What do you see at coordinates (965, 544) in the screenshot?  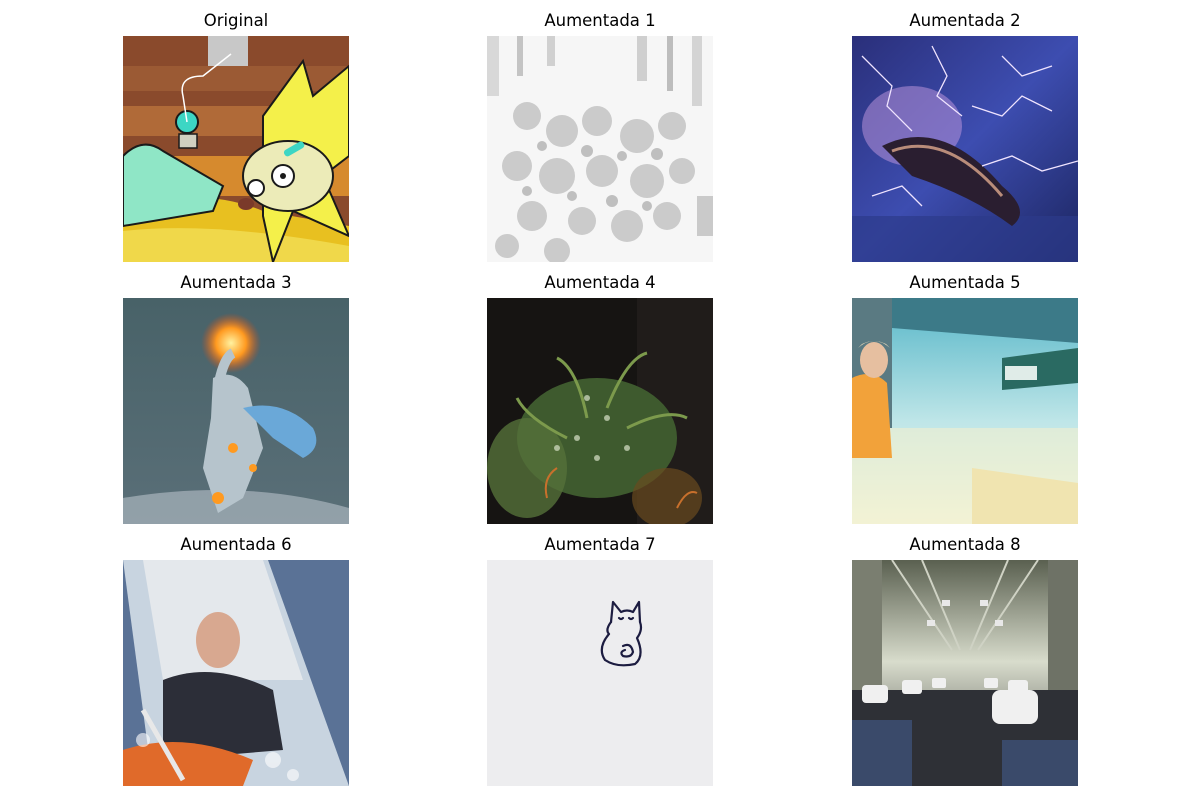 I see `panel-title: Aumentada 8` at bounding box center [965, 544].